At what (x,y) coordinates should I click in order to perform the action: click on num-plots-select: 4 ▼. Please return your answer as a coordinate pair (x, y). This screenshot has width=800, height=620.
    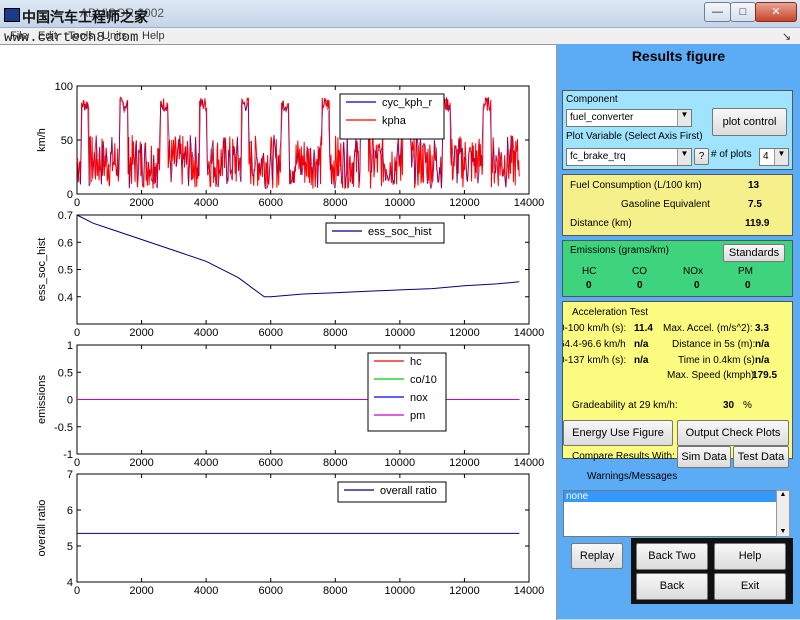
    Looking at the image, I should click on (774, 157).